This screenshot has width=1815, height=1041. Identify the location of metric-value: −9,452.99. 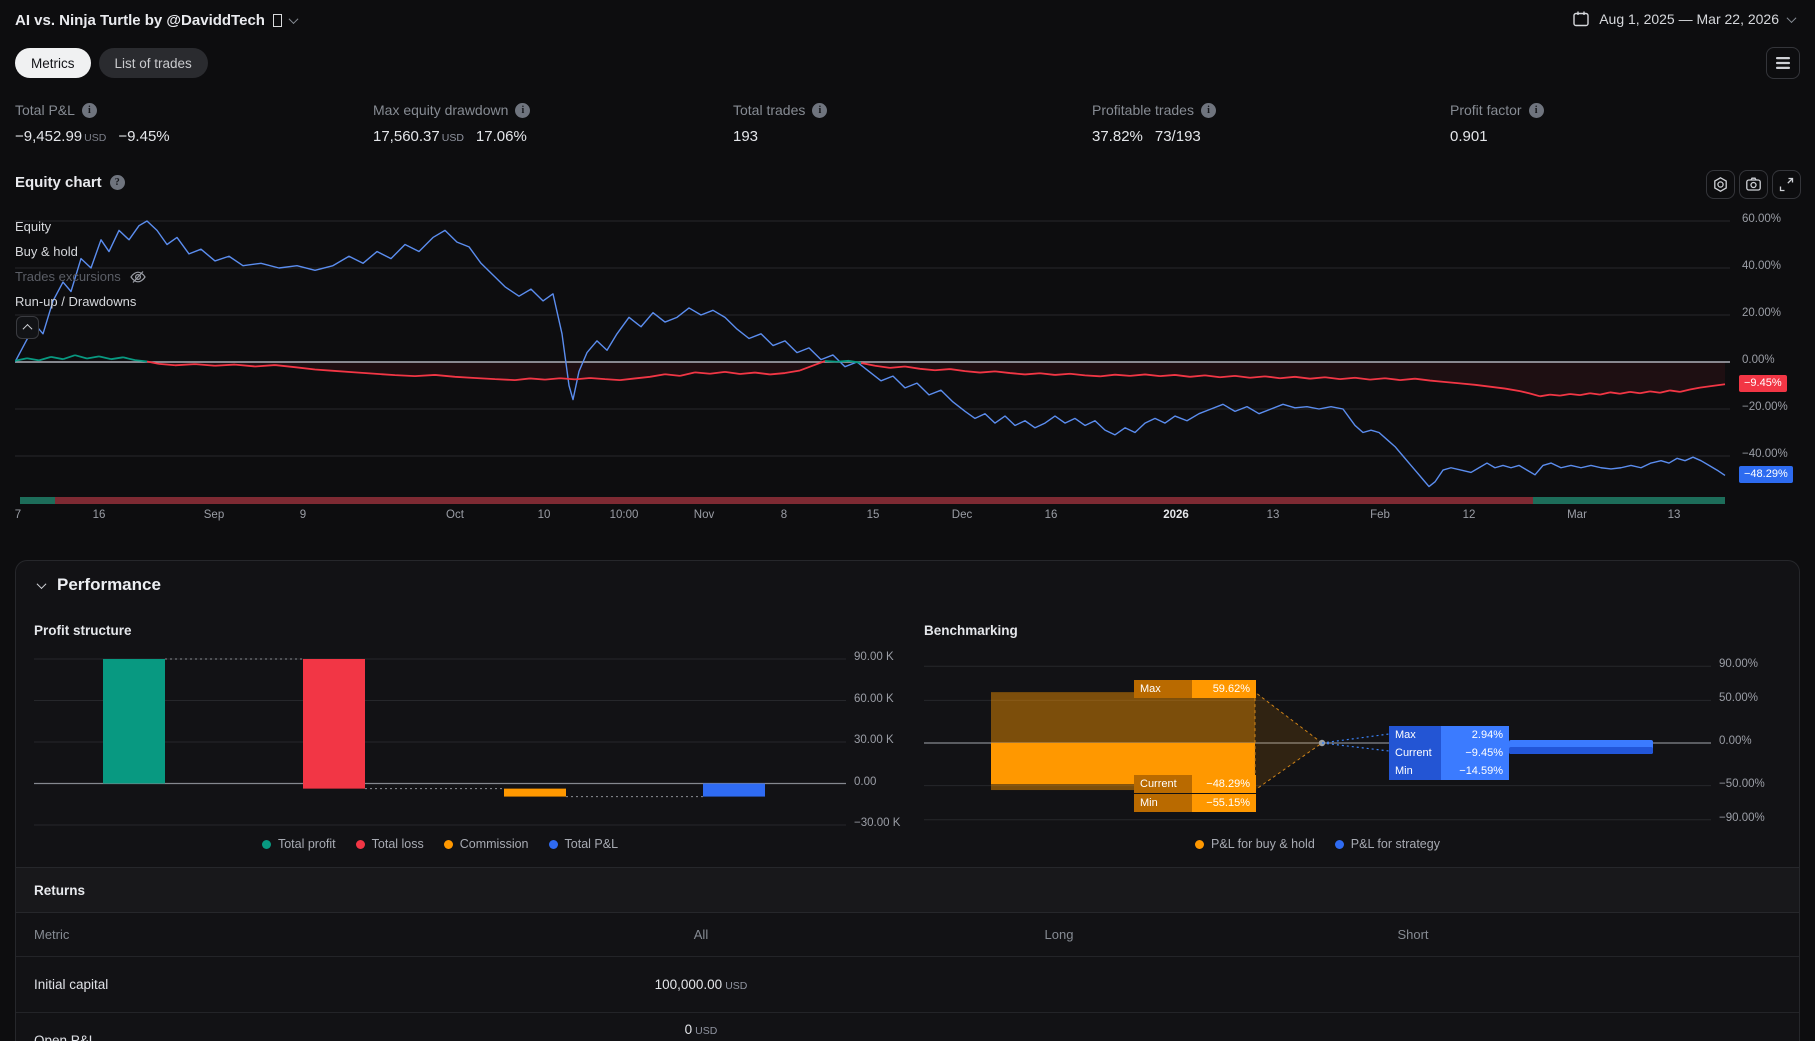
(49, 136).